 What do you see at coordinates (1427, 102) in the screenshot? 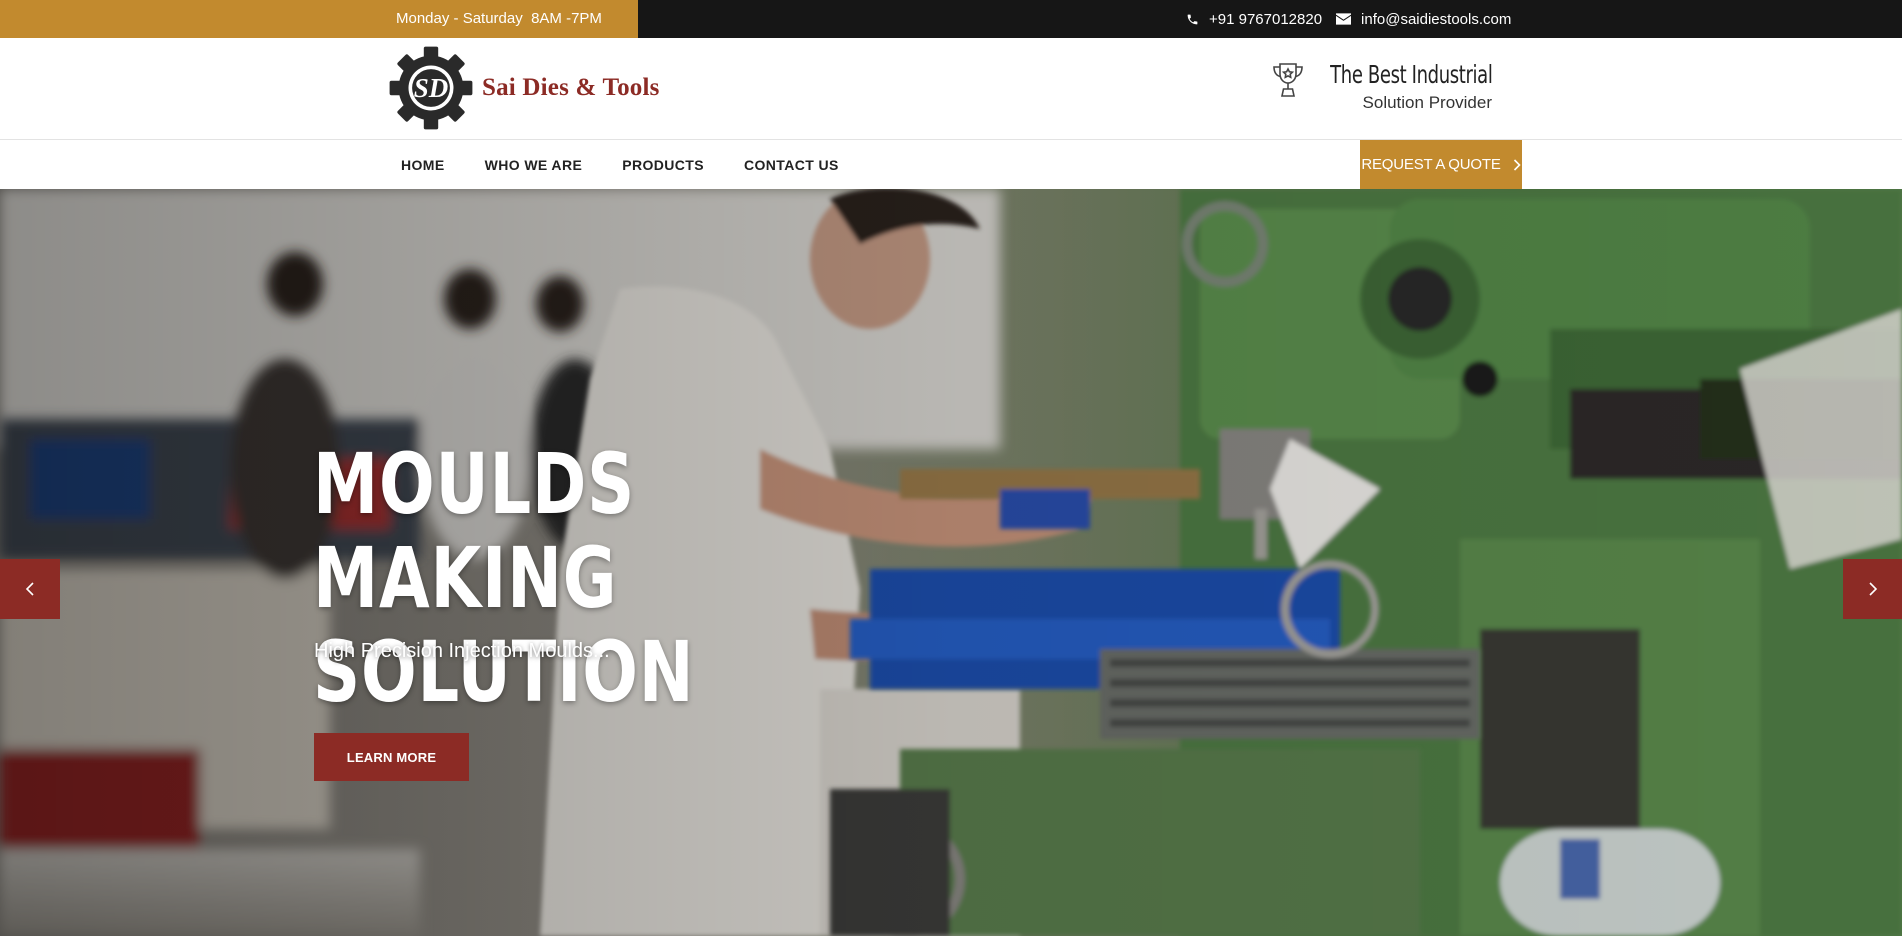
I see `tagline-subtitle: Solution Provider` at bounding box center [1427, 102].